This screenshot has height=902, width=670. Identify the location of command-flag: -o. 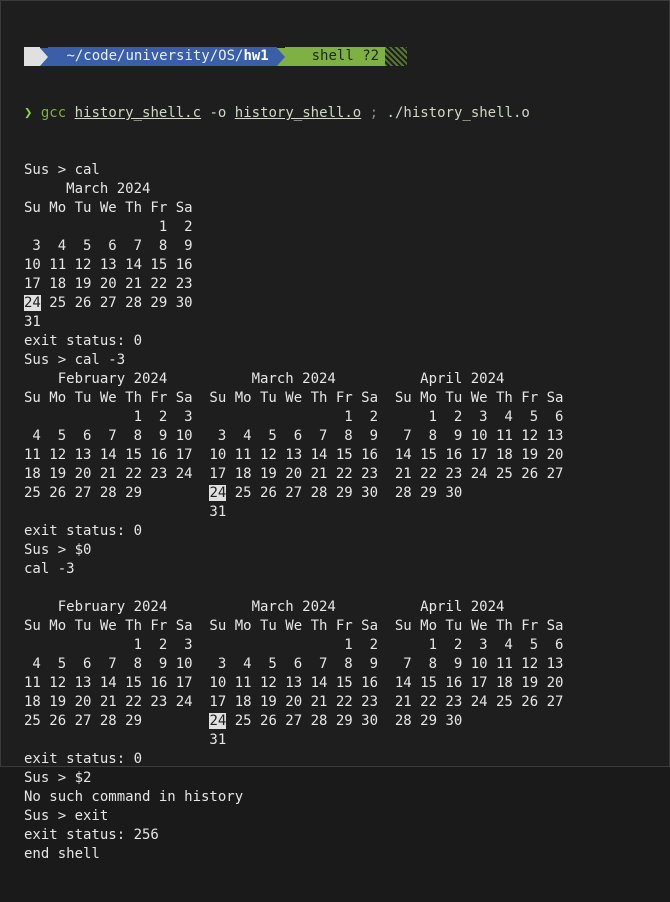
(218, 113).